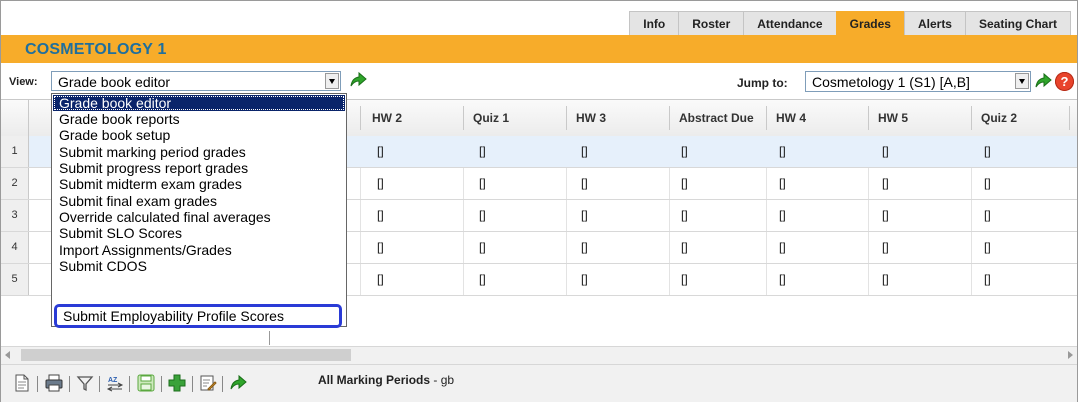 This screenshot has height=402, width=1078. Describe the element at coordinates (15, 215) in the screenshot. I see `row-number: 3` at that location.